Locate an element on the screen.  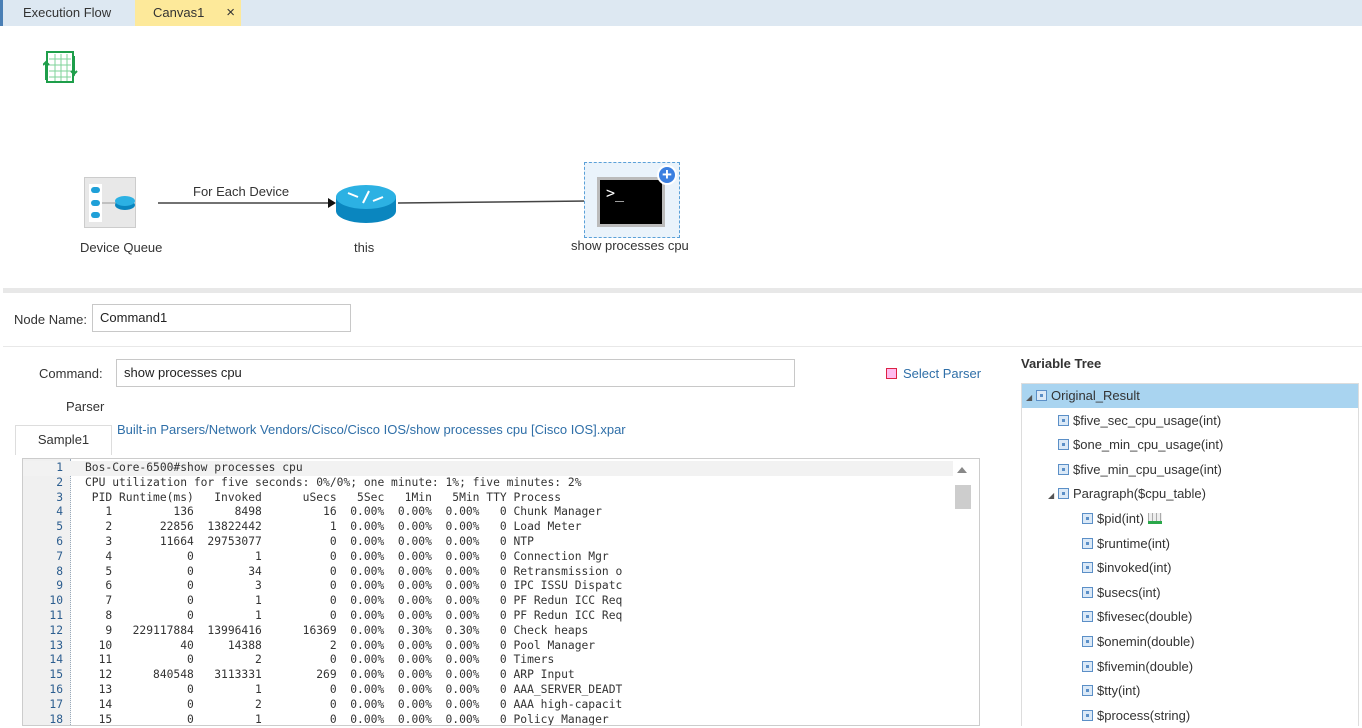
tree-item: $runtime(int) is located at coordinates (1190, 544).